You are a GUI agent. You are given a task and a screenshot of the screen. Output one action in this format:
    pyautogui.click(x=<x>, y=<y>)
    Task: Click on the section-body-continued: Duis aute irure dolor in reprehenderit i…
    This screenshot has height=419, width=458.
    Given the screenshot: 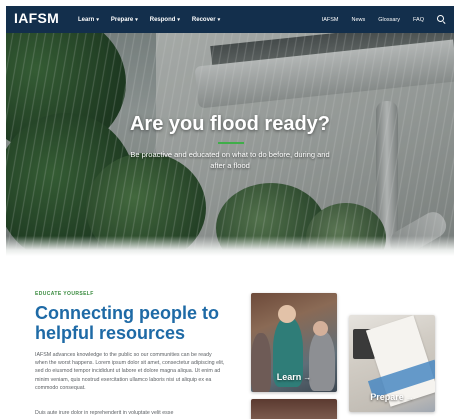 What is the action you would take?
    pyautogui.click(x=104, y=413)
    